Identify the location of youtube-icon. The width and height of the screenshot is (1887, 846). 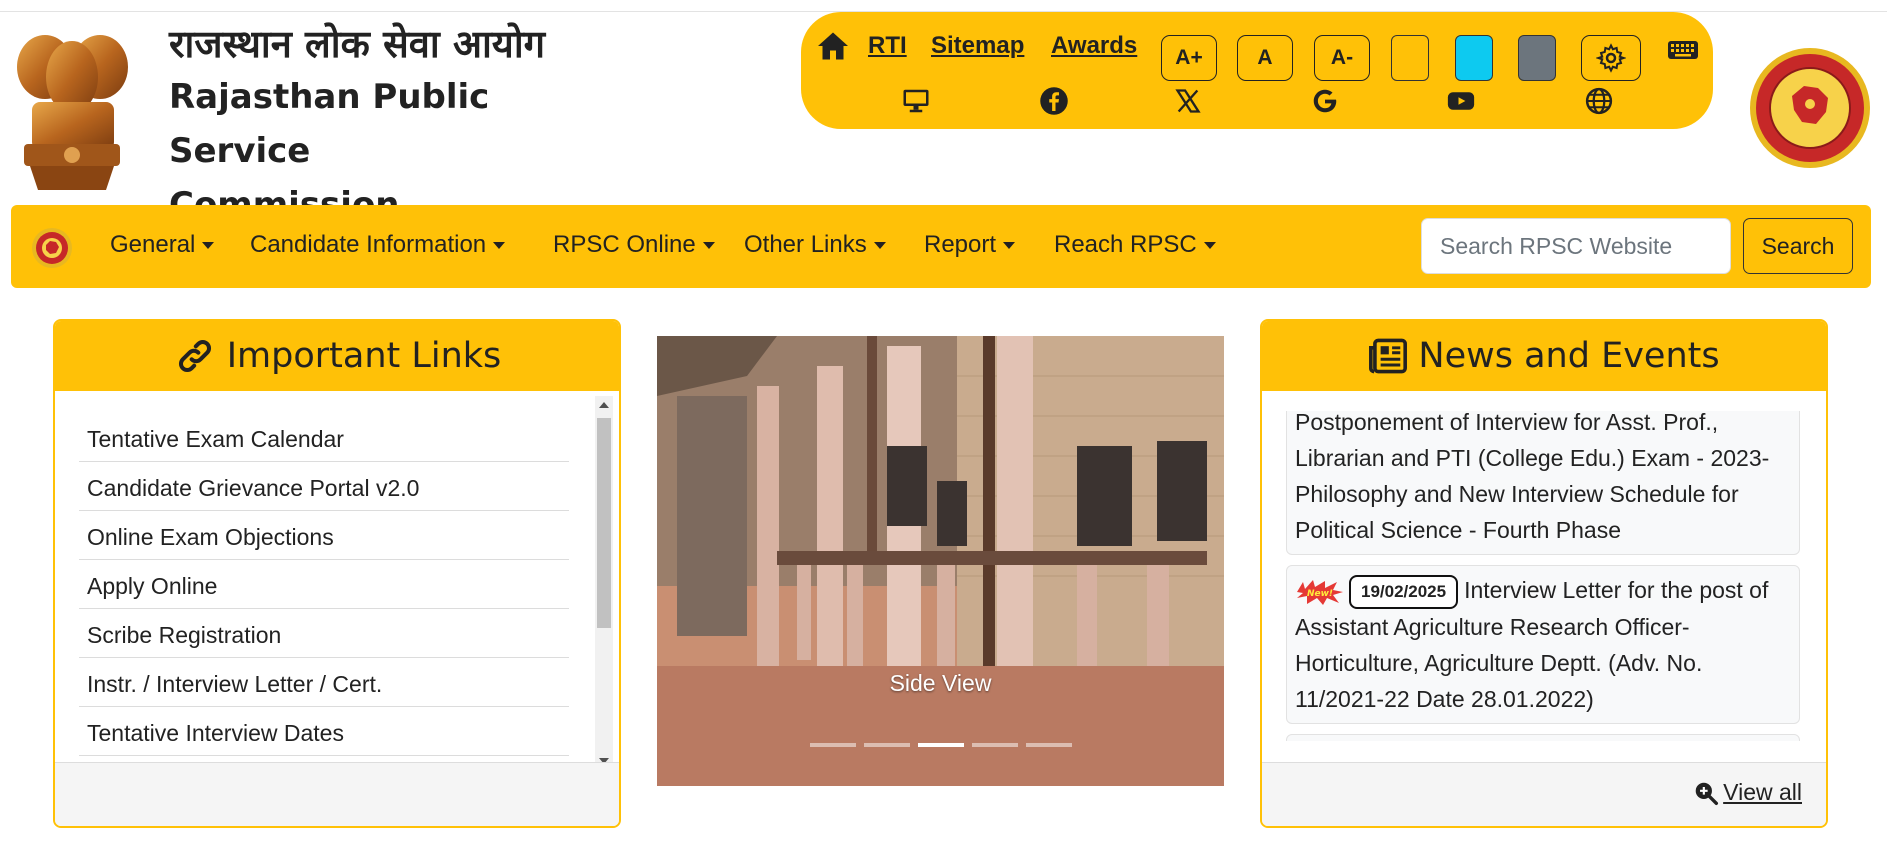
(1461, 101).